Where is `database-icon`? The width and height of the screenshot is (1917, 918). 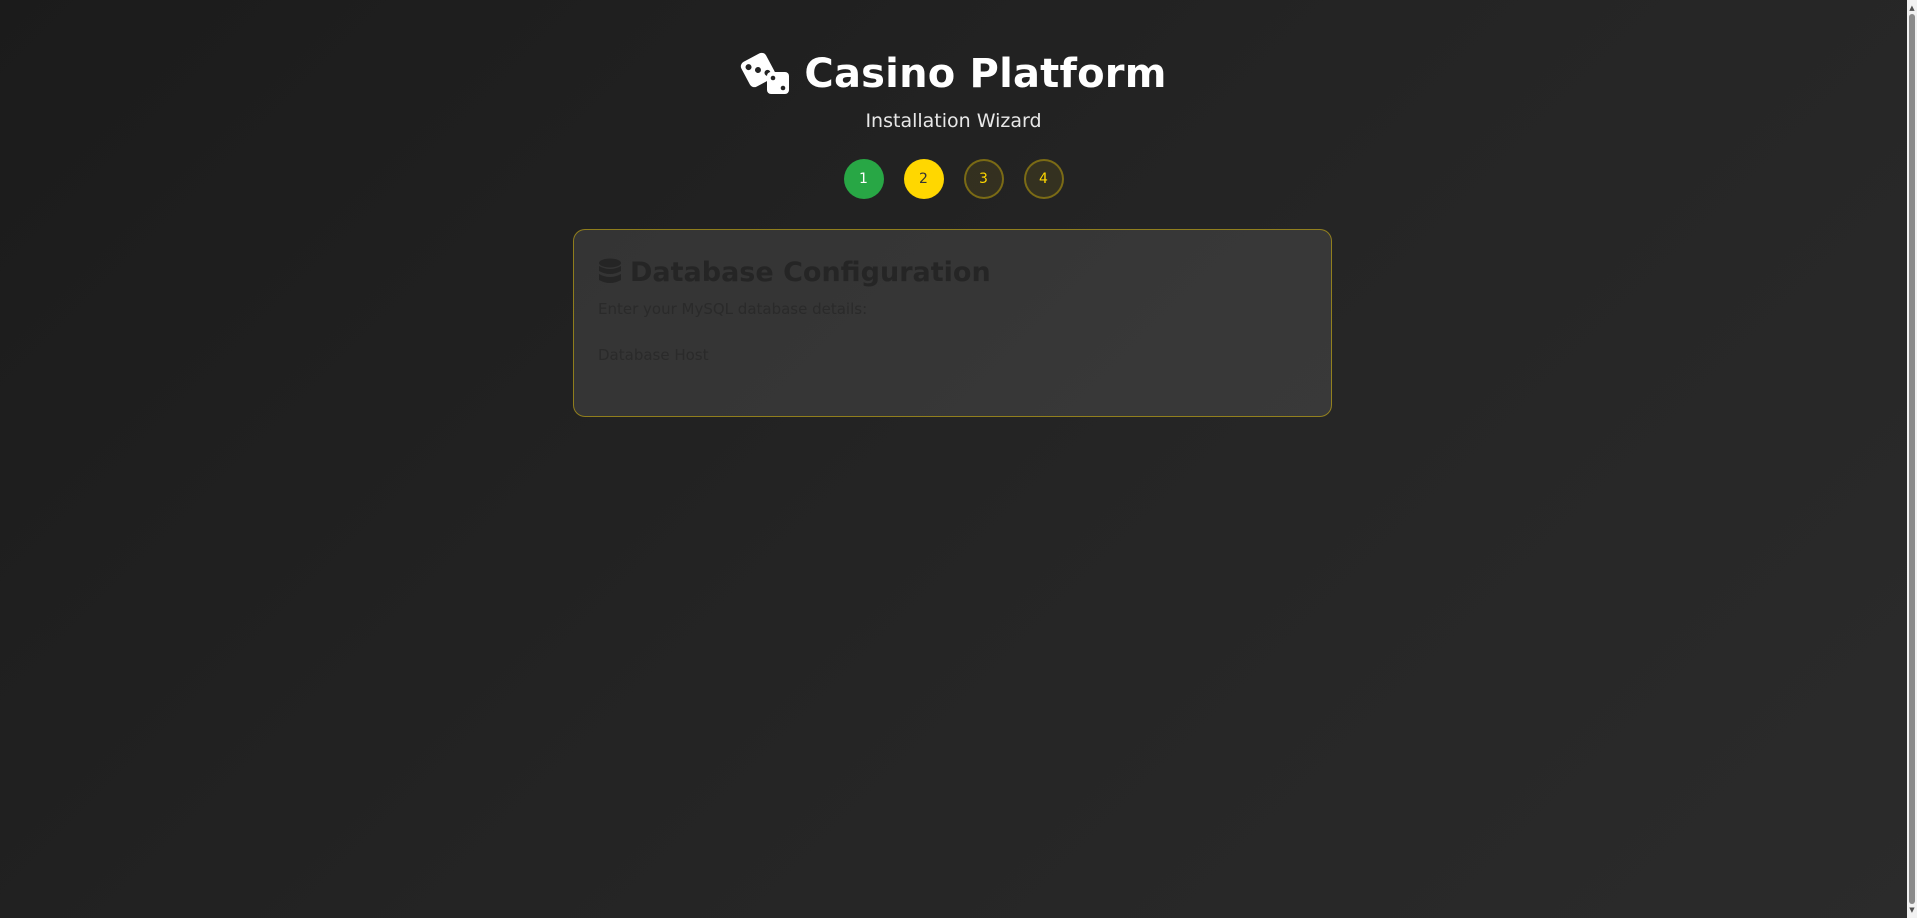
database-icon is located at coordinates (610, 272).